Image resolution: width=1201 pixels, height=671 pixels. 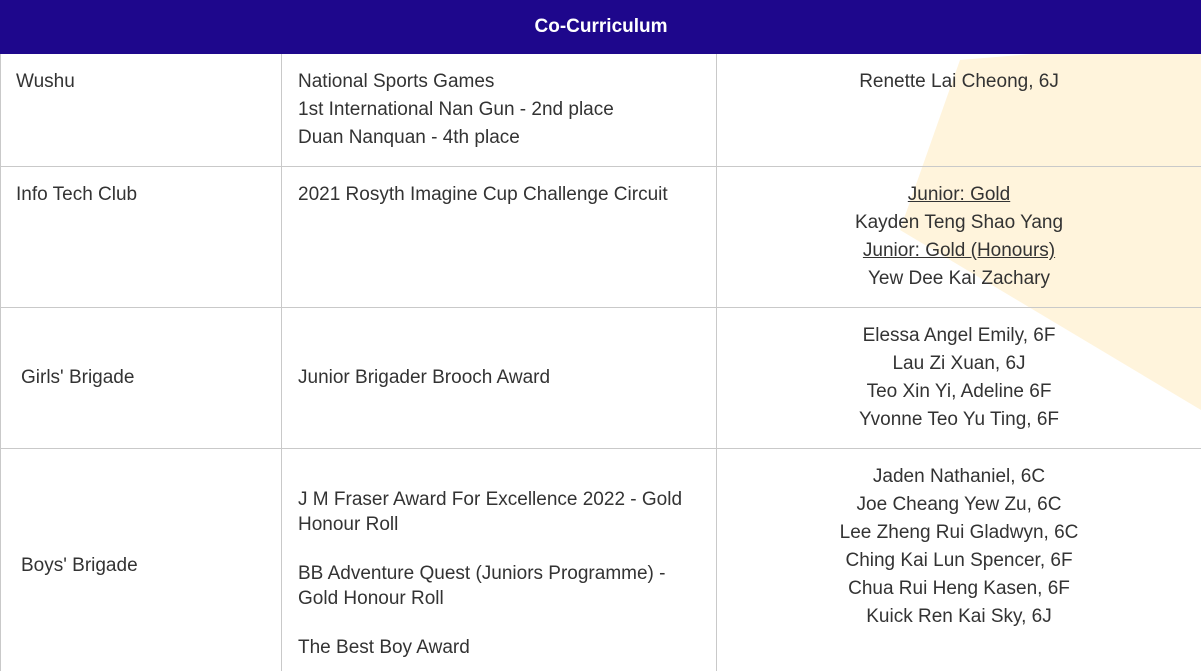 What do you see at coordinates (141, 378) in the screenshot?
I see `category-cell: Girls' Brigade` at bounding box center [141, 378].